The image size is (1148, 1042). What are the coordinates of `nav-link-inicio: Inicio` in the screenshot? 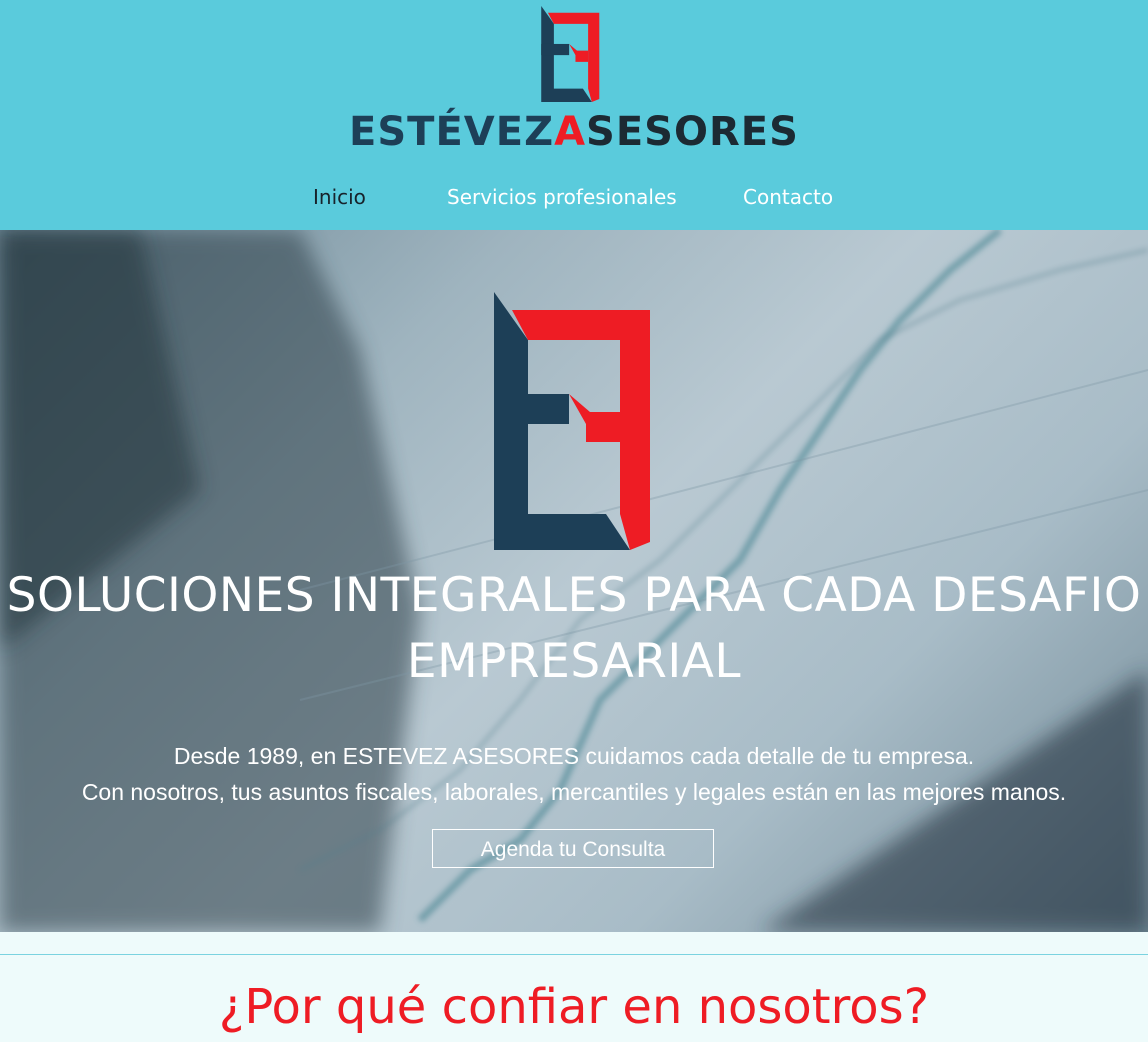 It's located at (339, 197).